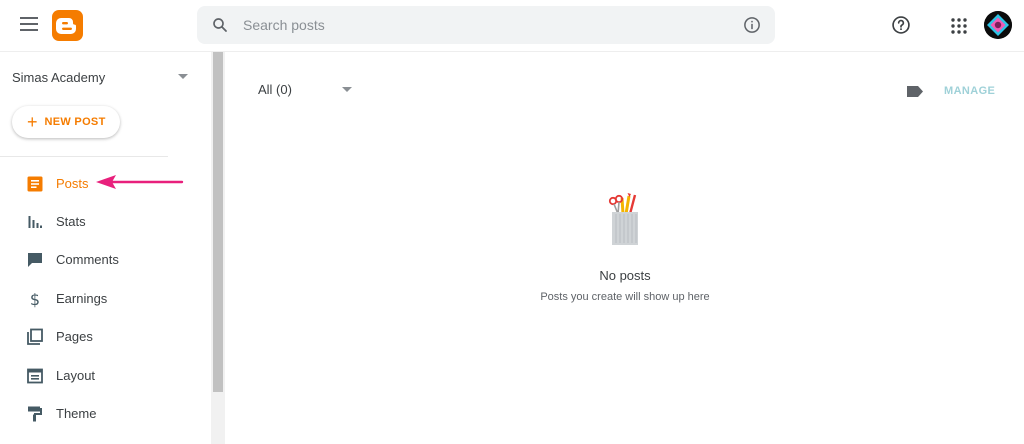 This screenshot has height=444, width=1024. Describe the element at coordinates (35, 184) in the screenshot. I see `posts-icon` at that location.